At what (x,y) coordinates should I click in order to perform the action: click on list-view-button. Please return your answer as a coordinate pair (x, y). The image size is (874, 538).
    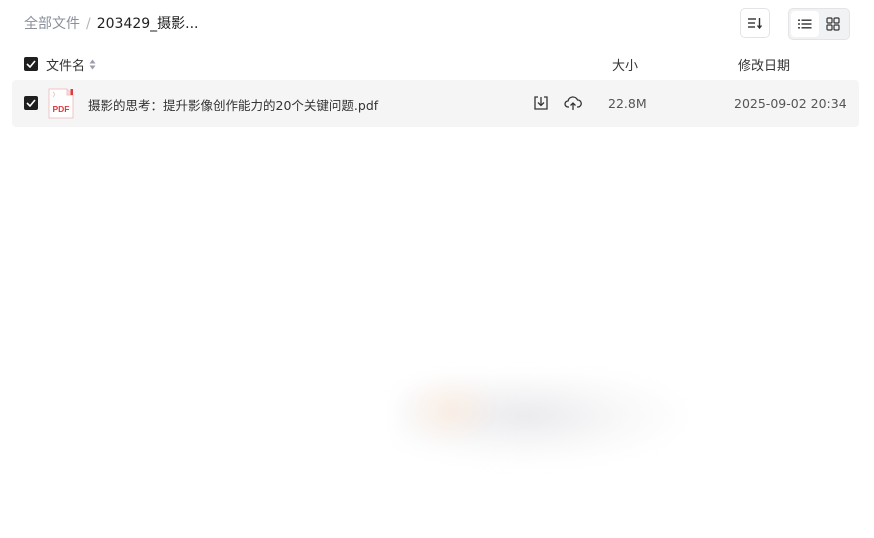
    Looking at the image, I should click on (805, 24).